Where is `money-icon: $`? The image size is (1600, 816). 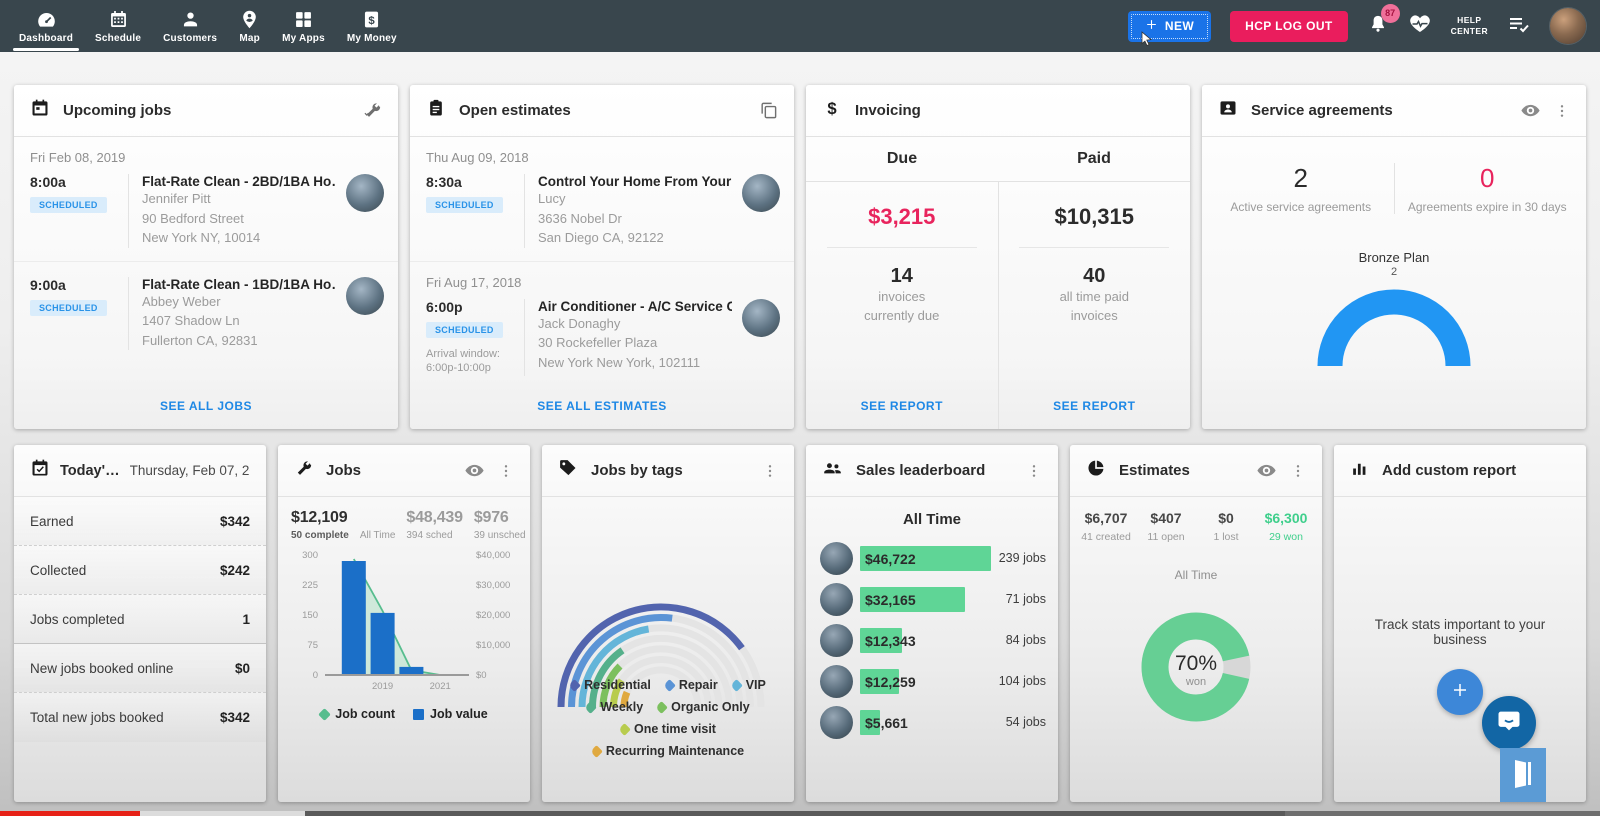 money-icon: $ is located at coordinates (371, 19).